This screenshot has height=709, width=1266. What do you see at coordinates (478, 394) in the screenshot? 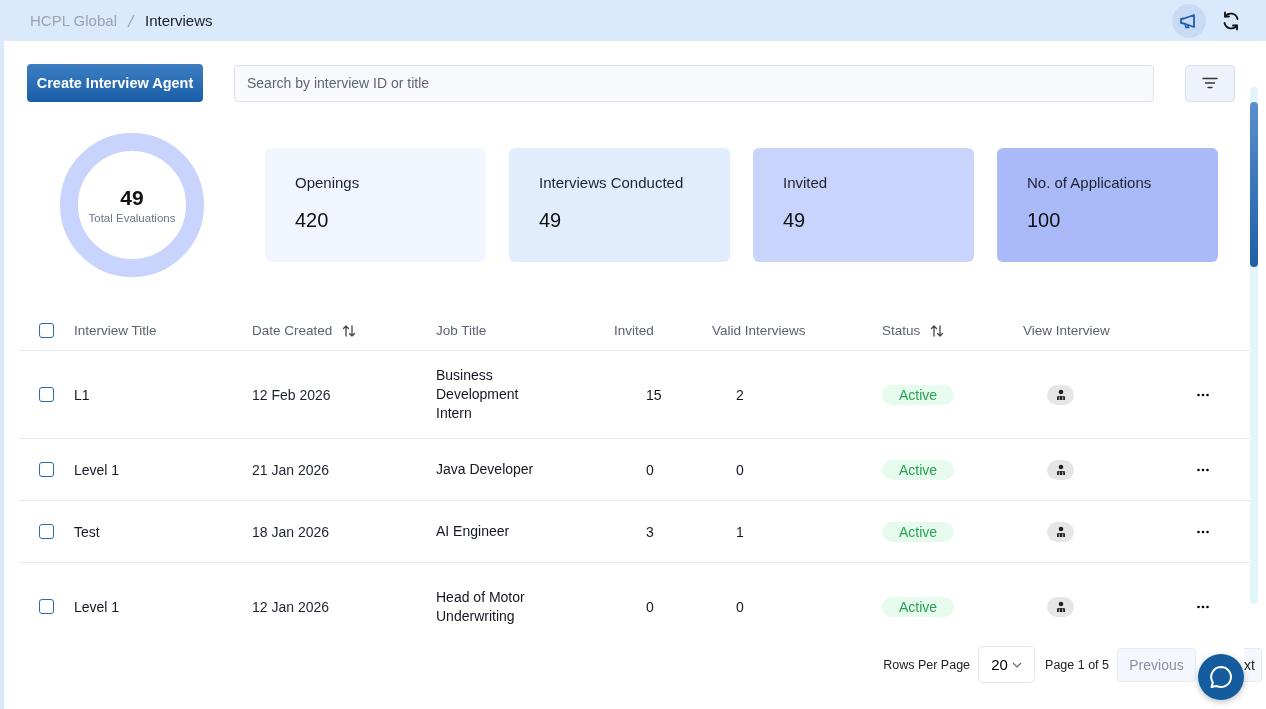
I see `job-title: Business Development Intern` at bounding box center [478, 394].